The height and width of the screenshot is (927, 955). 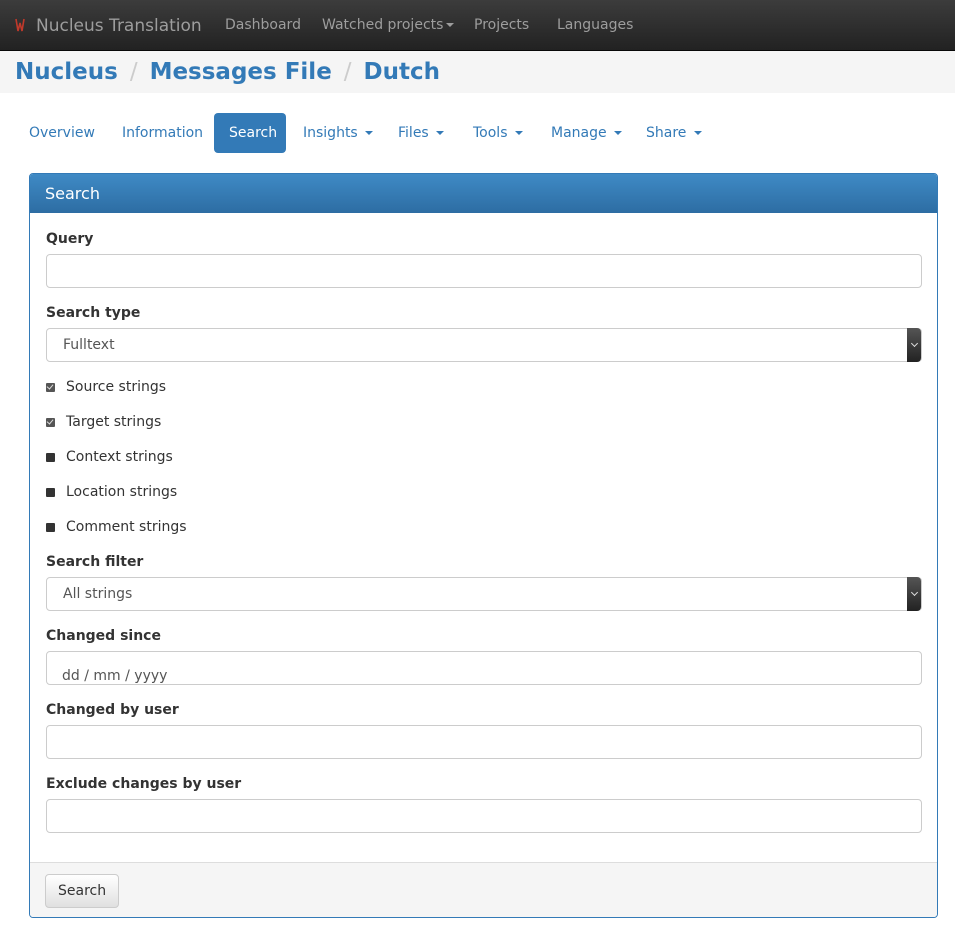 I want to click on nav-dashboard: Dashboard, so click(x=263, y=25).